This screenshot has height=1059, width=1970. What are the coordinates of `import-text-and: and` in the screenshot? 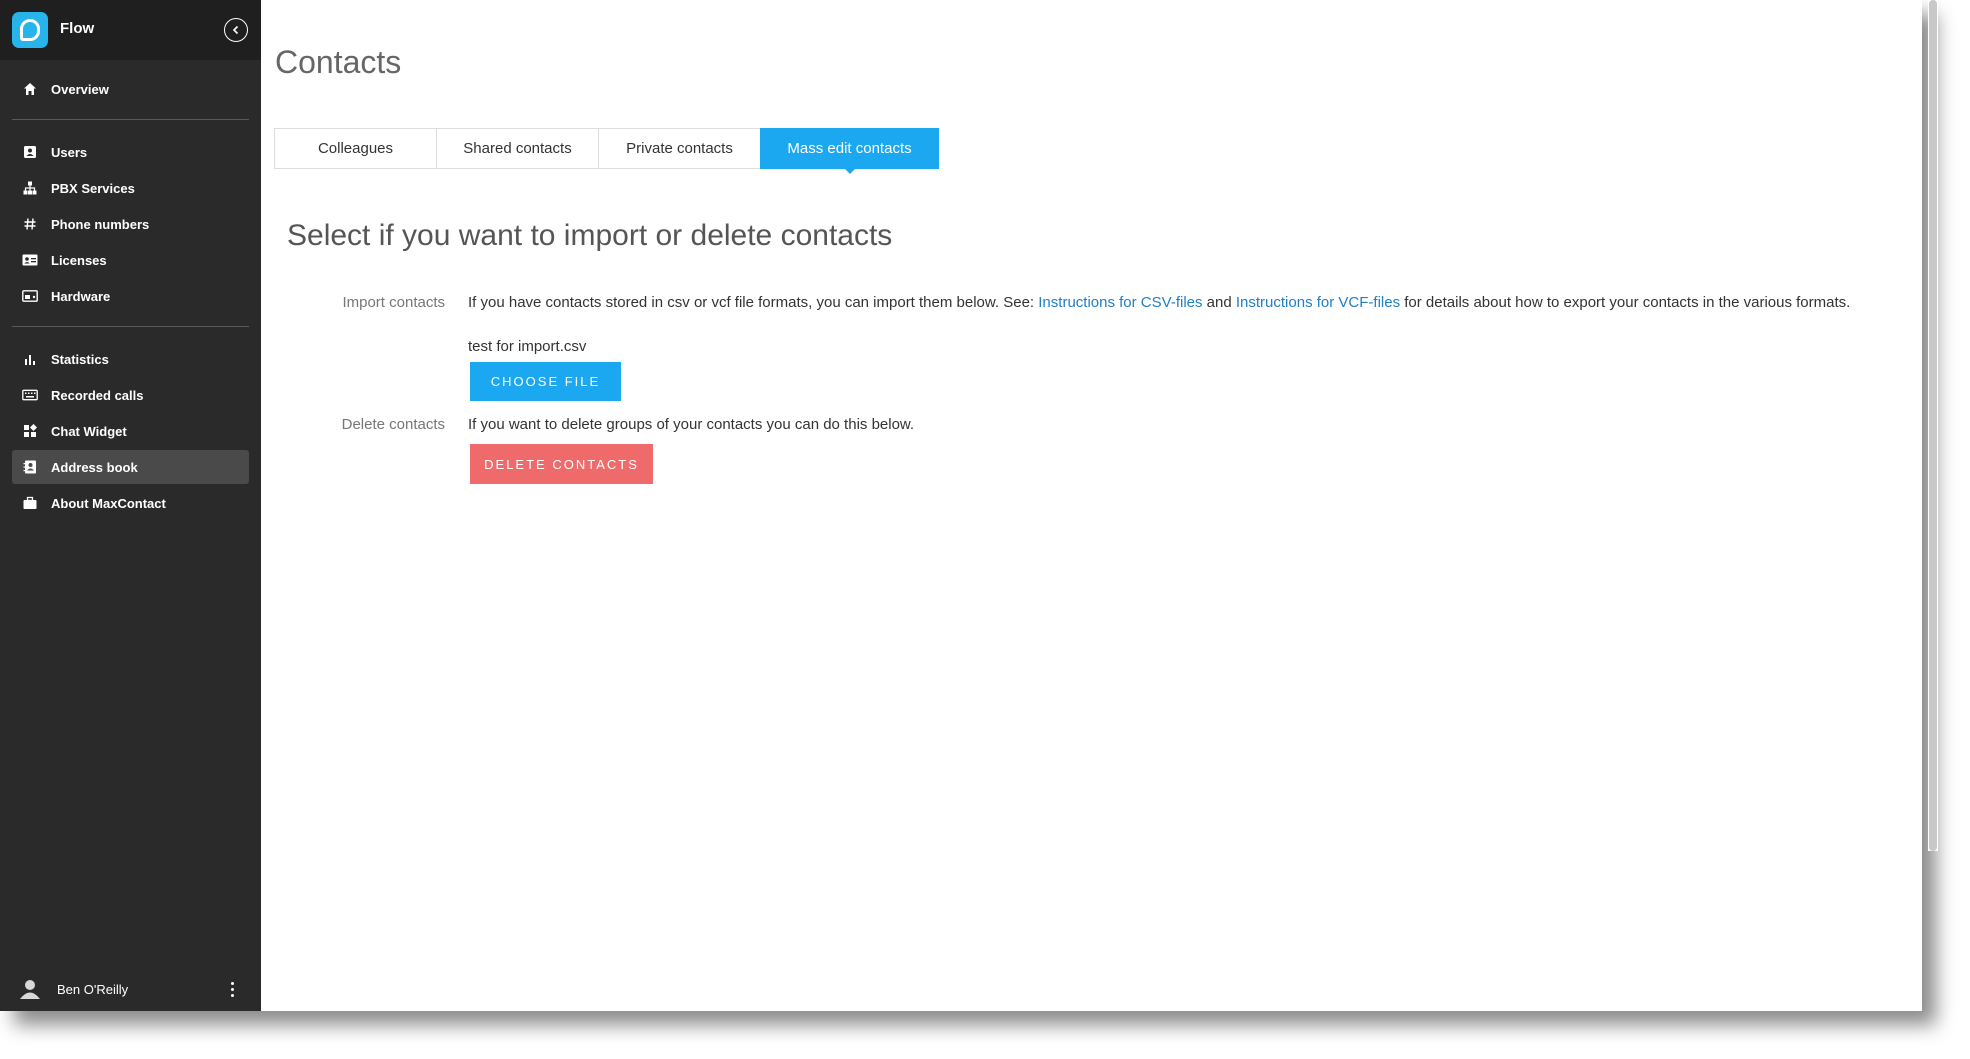 It's located at (1219, 302).